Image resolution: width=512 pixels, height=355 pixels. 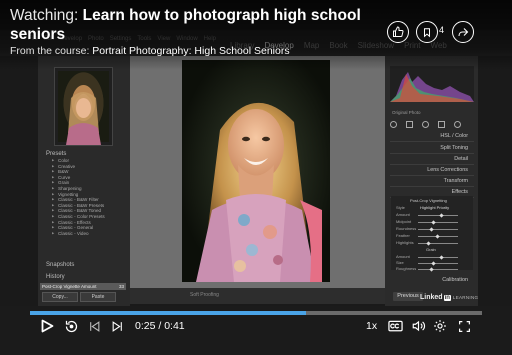 What do you see at coordinates (83, 286) in the screenshot?
I see `history-item: Post-Crop Vignette Amount 33` at bounding box center [83, 286].